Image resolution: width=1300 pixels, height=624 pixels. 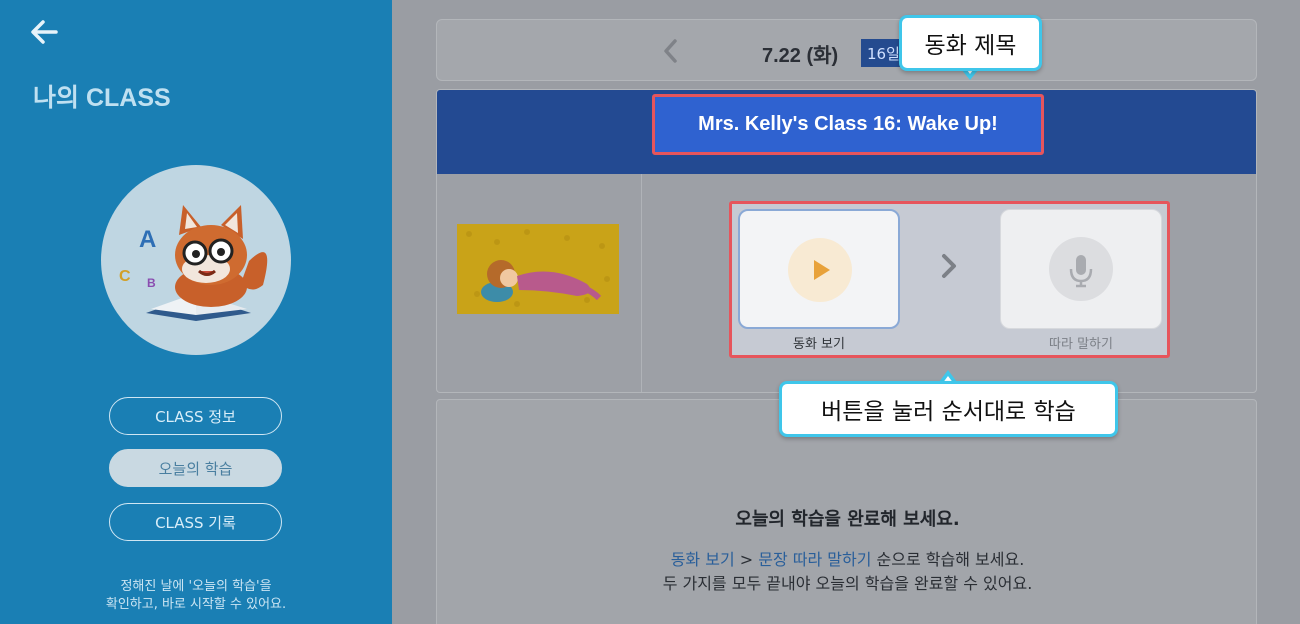 What do you see at coordinates (196, 596) in the screenshot?
I see `sidebar-note: 정해진 날에 '오늘의 학습'을 확인하고, 바로 시작할 수 있어요.` at bounding box center [196, 596].